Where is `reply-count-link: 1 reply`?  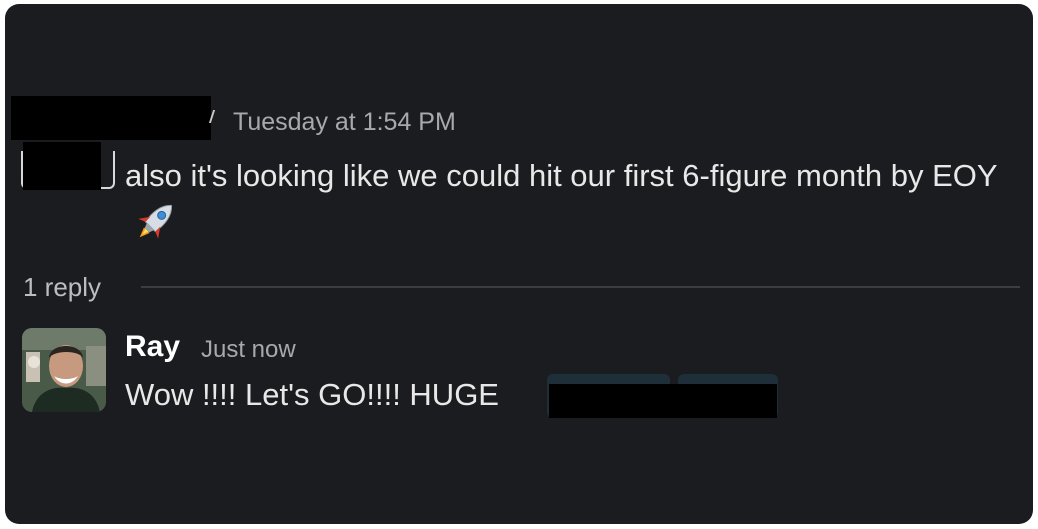 reply-count-link: 1 reply is located at coordinates (62, 287).